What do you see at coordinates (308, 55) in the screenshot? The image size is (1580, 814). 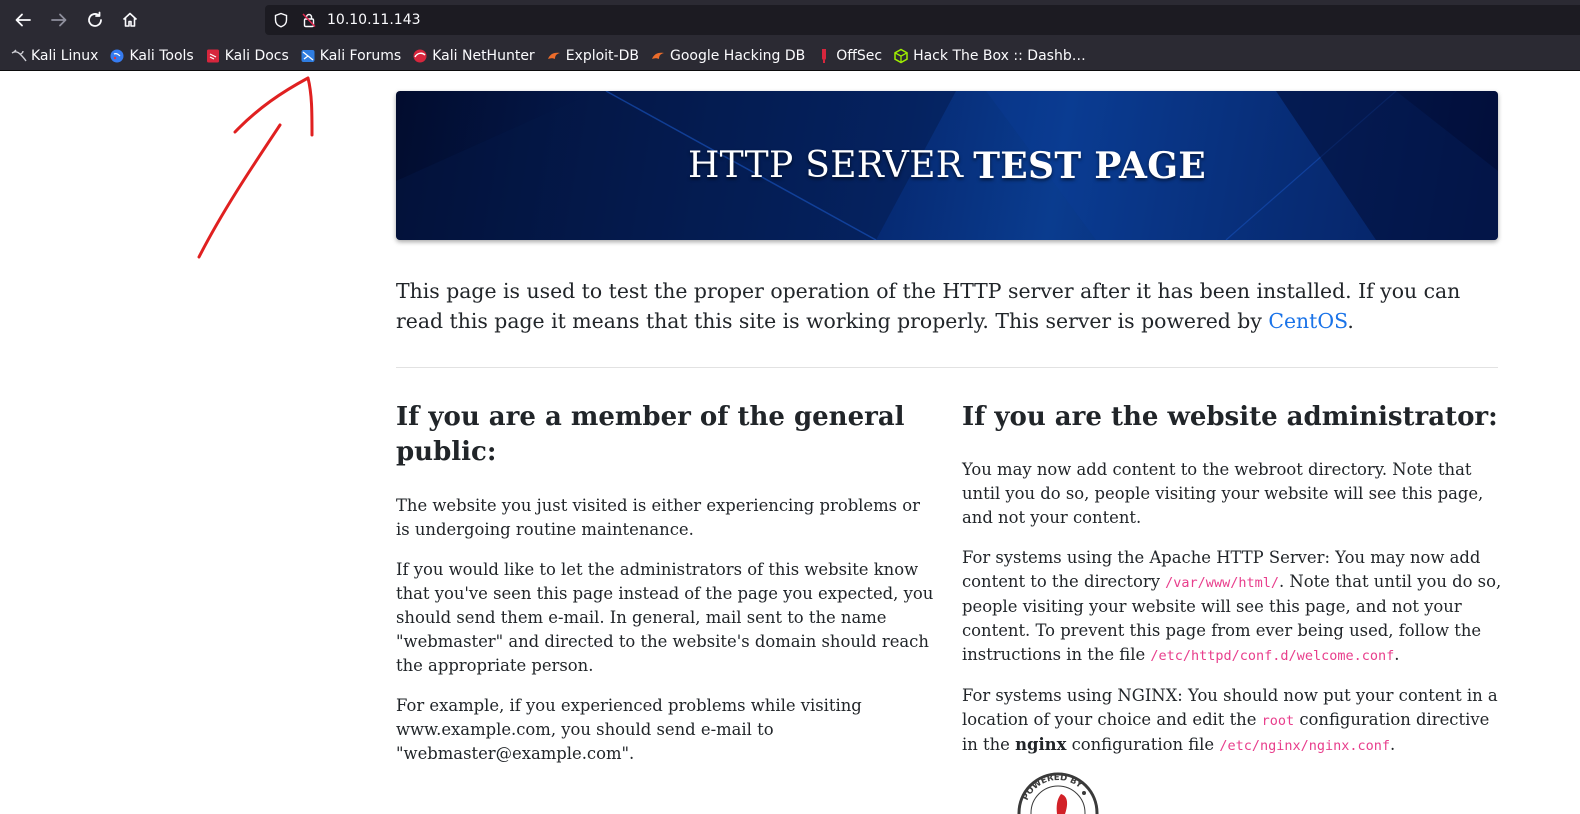 I see `kali-forums-icon` at bounding box center [308, 55].